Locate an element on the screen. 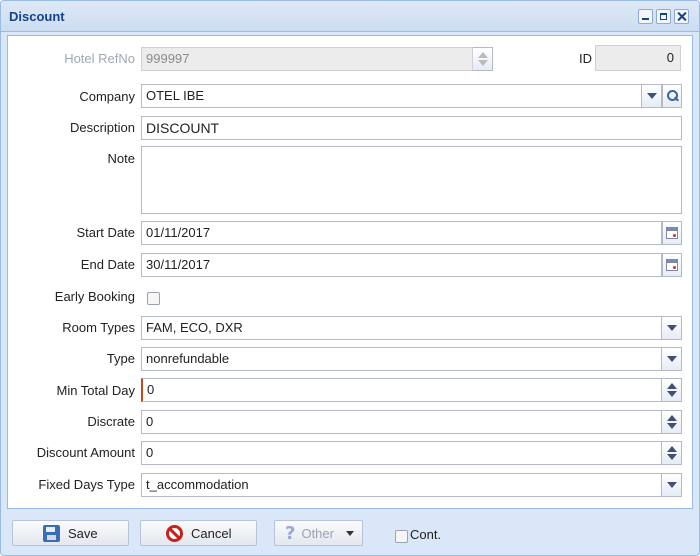 This screenshot has width=700, height=556. hotel-refno-spinner is located at coordinates (483, 59).